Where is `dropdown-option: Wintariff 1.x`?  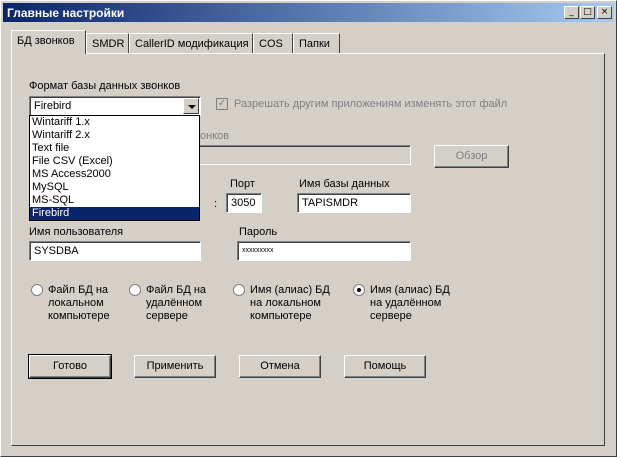
dropdown-option: Wintariff 1.x is located at coordinates (114, 122).